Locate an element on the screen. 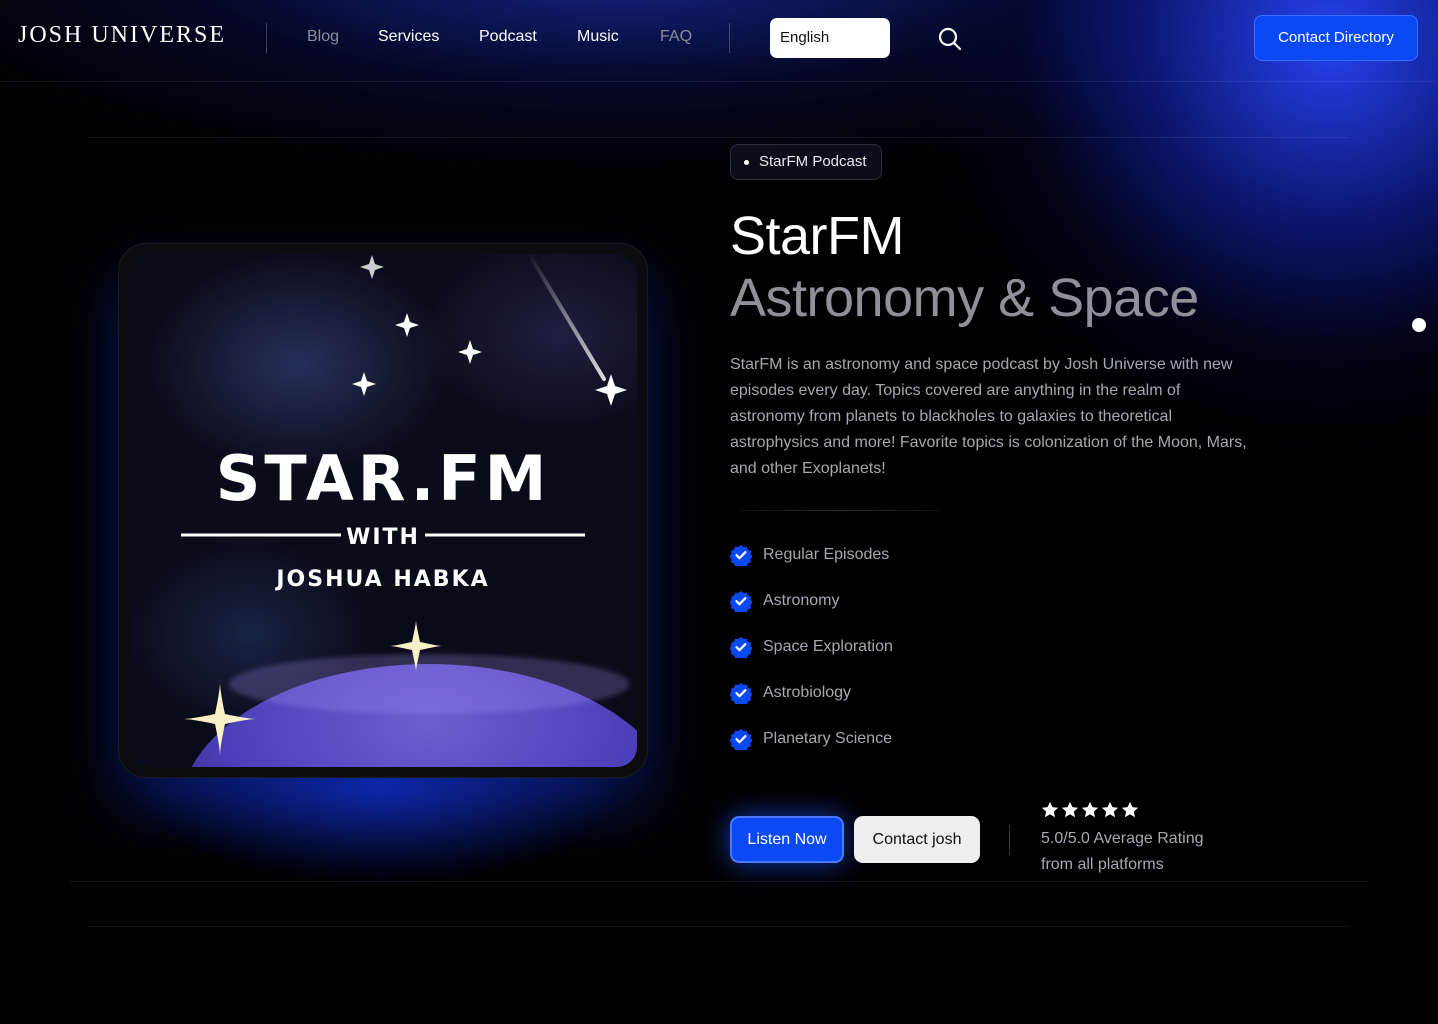 The height and width of the screenshot is (1024, 1438). contact-josh-button: Contact josh is located at coordinates (917, 839).